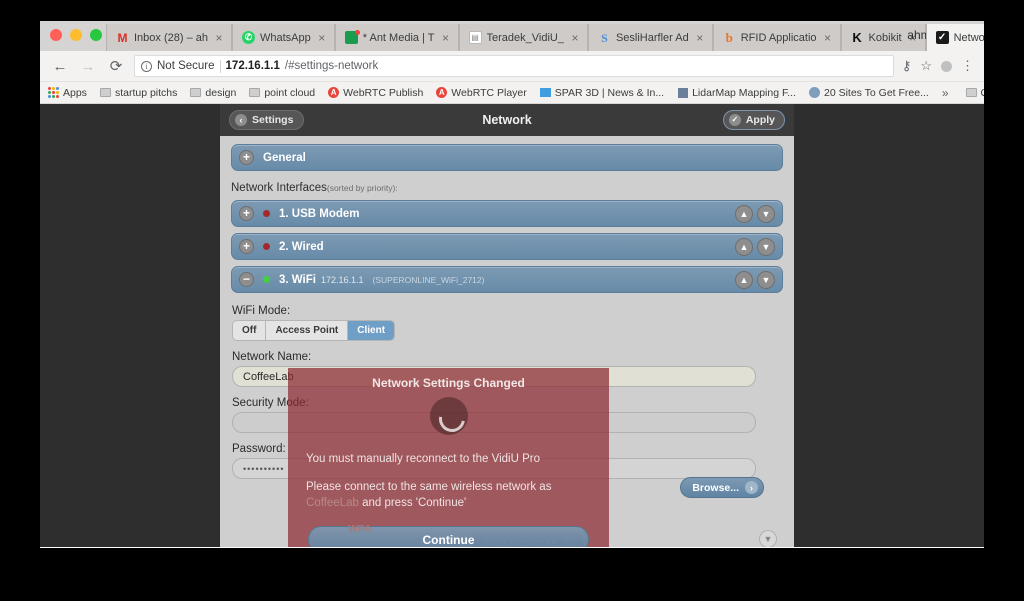 The width and height of the screenshot is (1024, 601). Describe the element at coordinates (982, 93) in the screenshot. I see `bookmark-label: Other Bookmarks` at that location.